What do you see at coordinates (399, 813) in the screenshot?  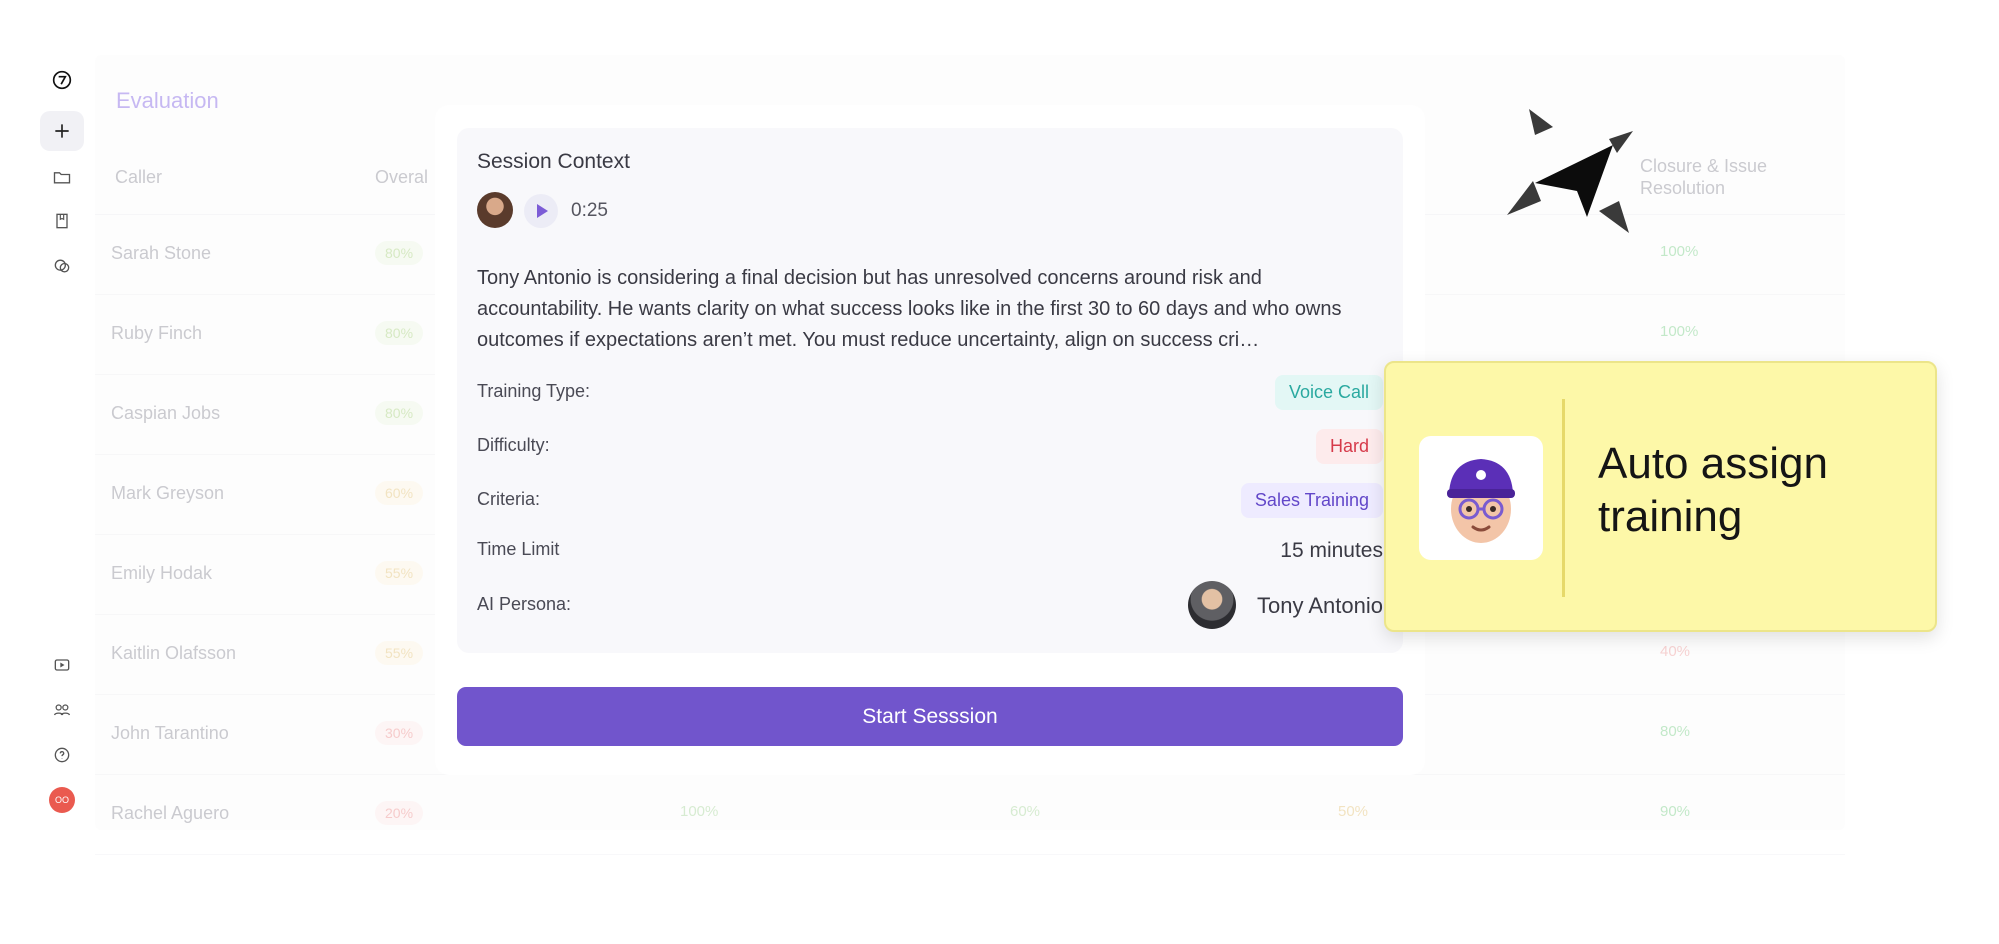 I see `overall-badge: 20%` at bounding box center [399, 813].